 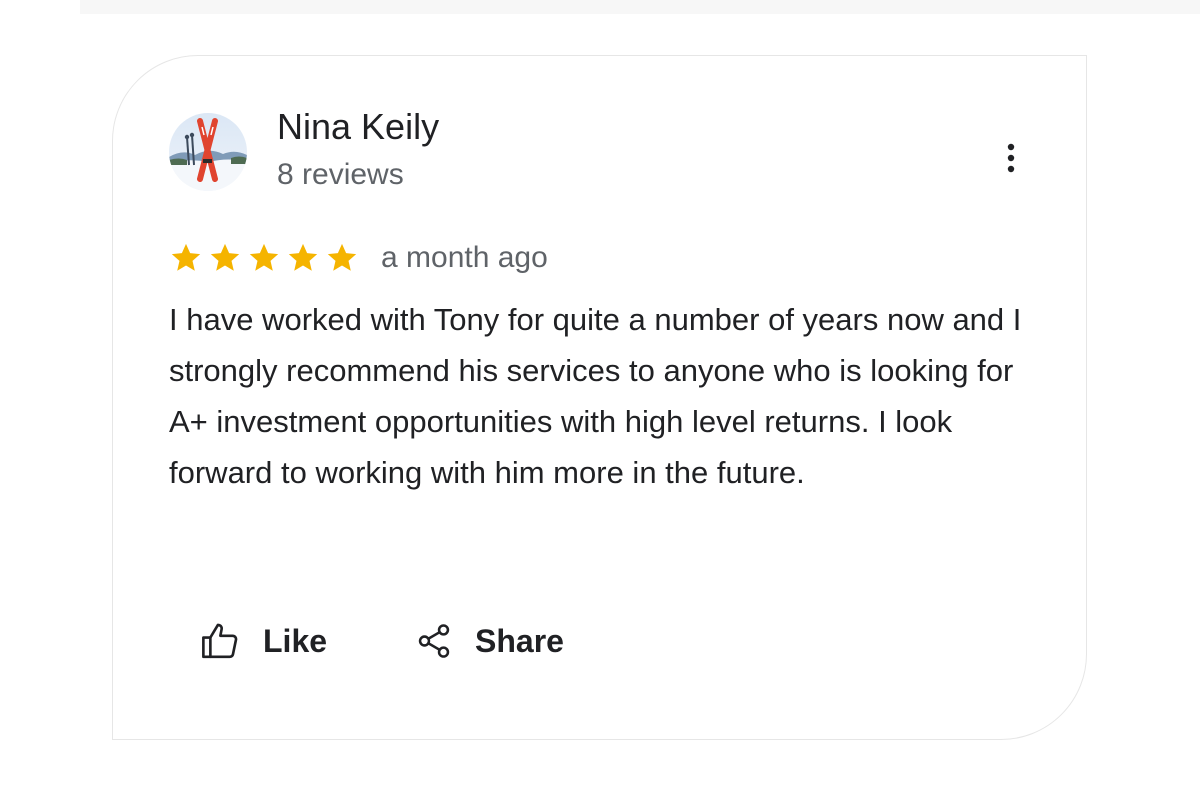 I want to click on reviewer-avatar, so click(x=208, y=152).